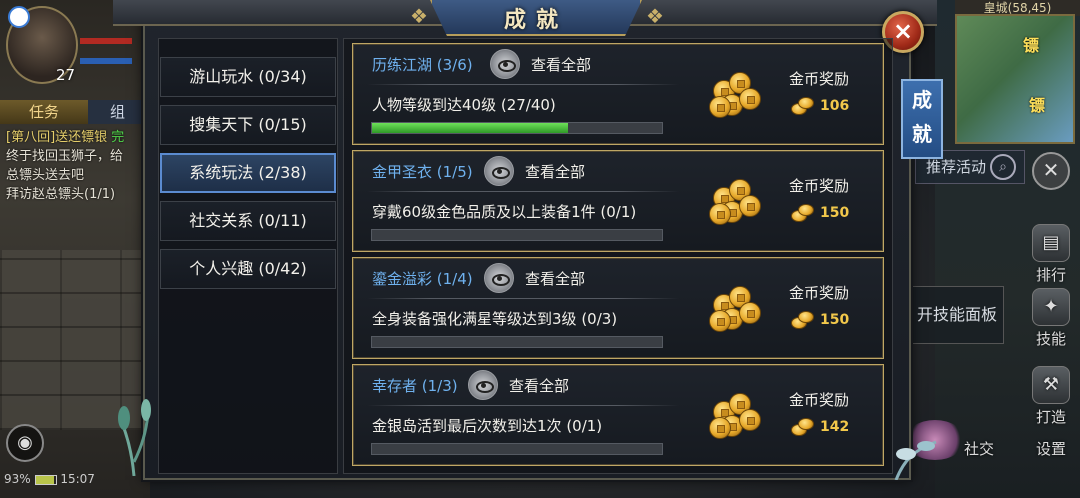  What do you see at coordinates (535, 20) in the screenshot?
I see `dialog-title: 成就` at bounding box center [535, 20].